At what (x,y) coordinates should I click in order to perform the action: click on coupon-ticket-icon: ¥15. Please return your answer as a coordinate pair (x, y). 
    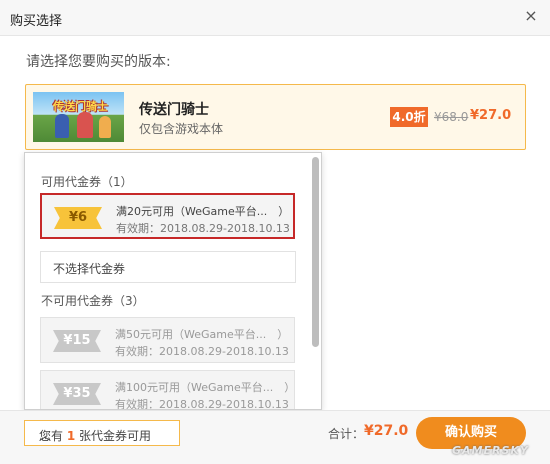
    Looking at the image, I should click on (77, 341).